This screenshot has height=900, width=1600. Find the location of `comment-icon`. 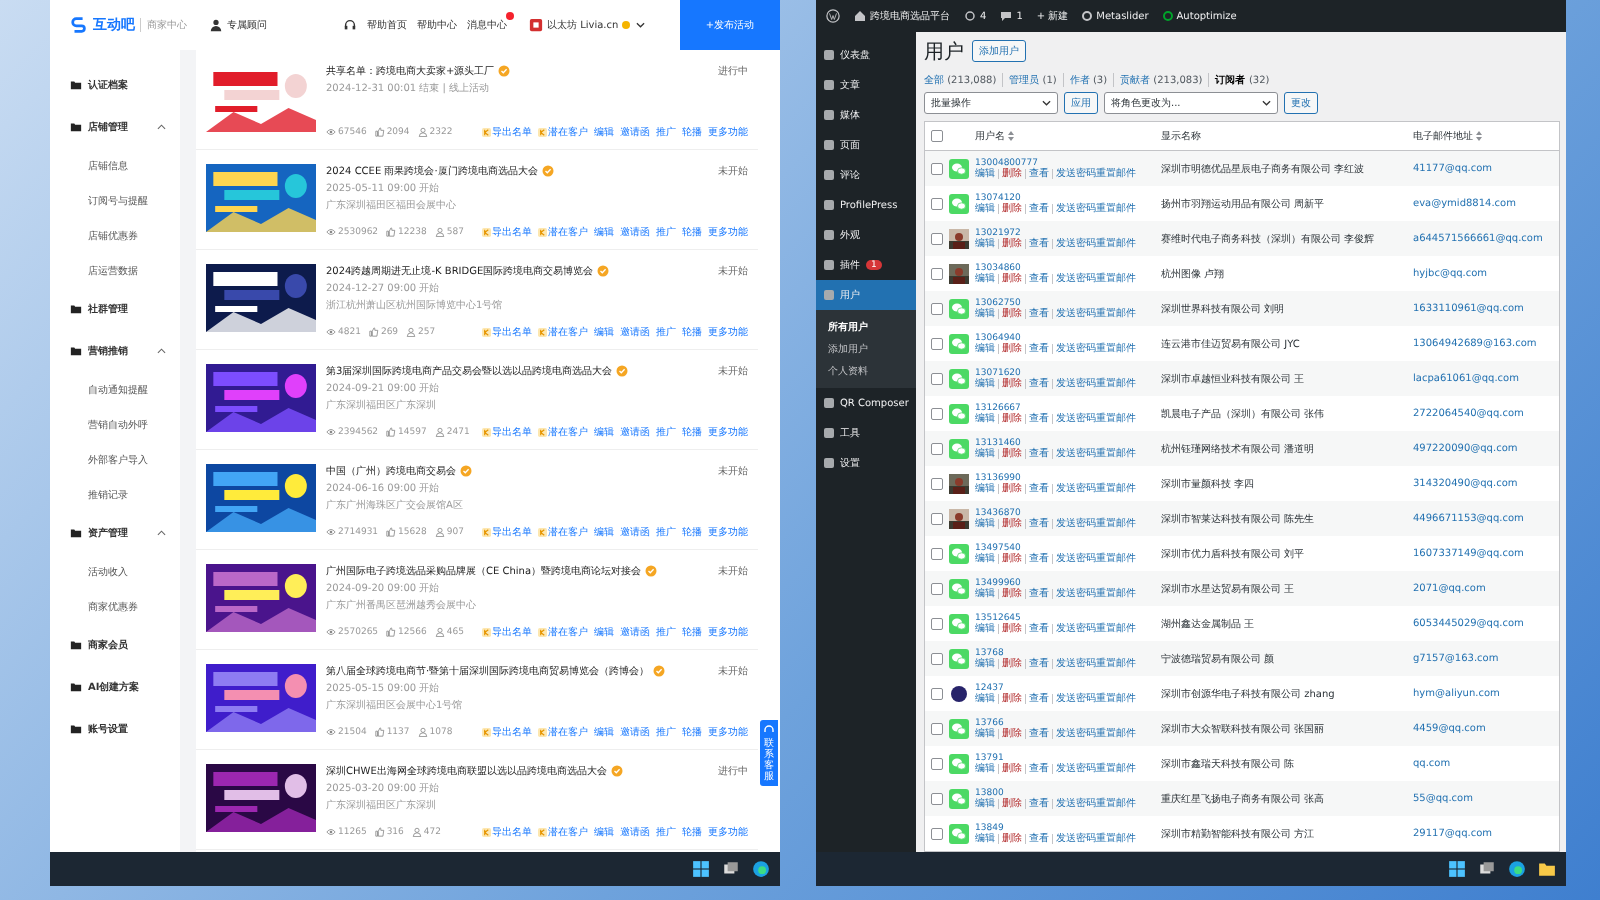

comment-icon is located at coordinates (1006, 16).